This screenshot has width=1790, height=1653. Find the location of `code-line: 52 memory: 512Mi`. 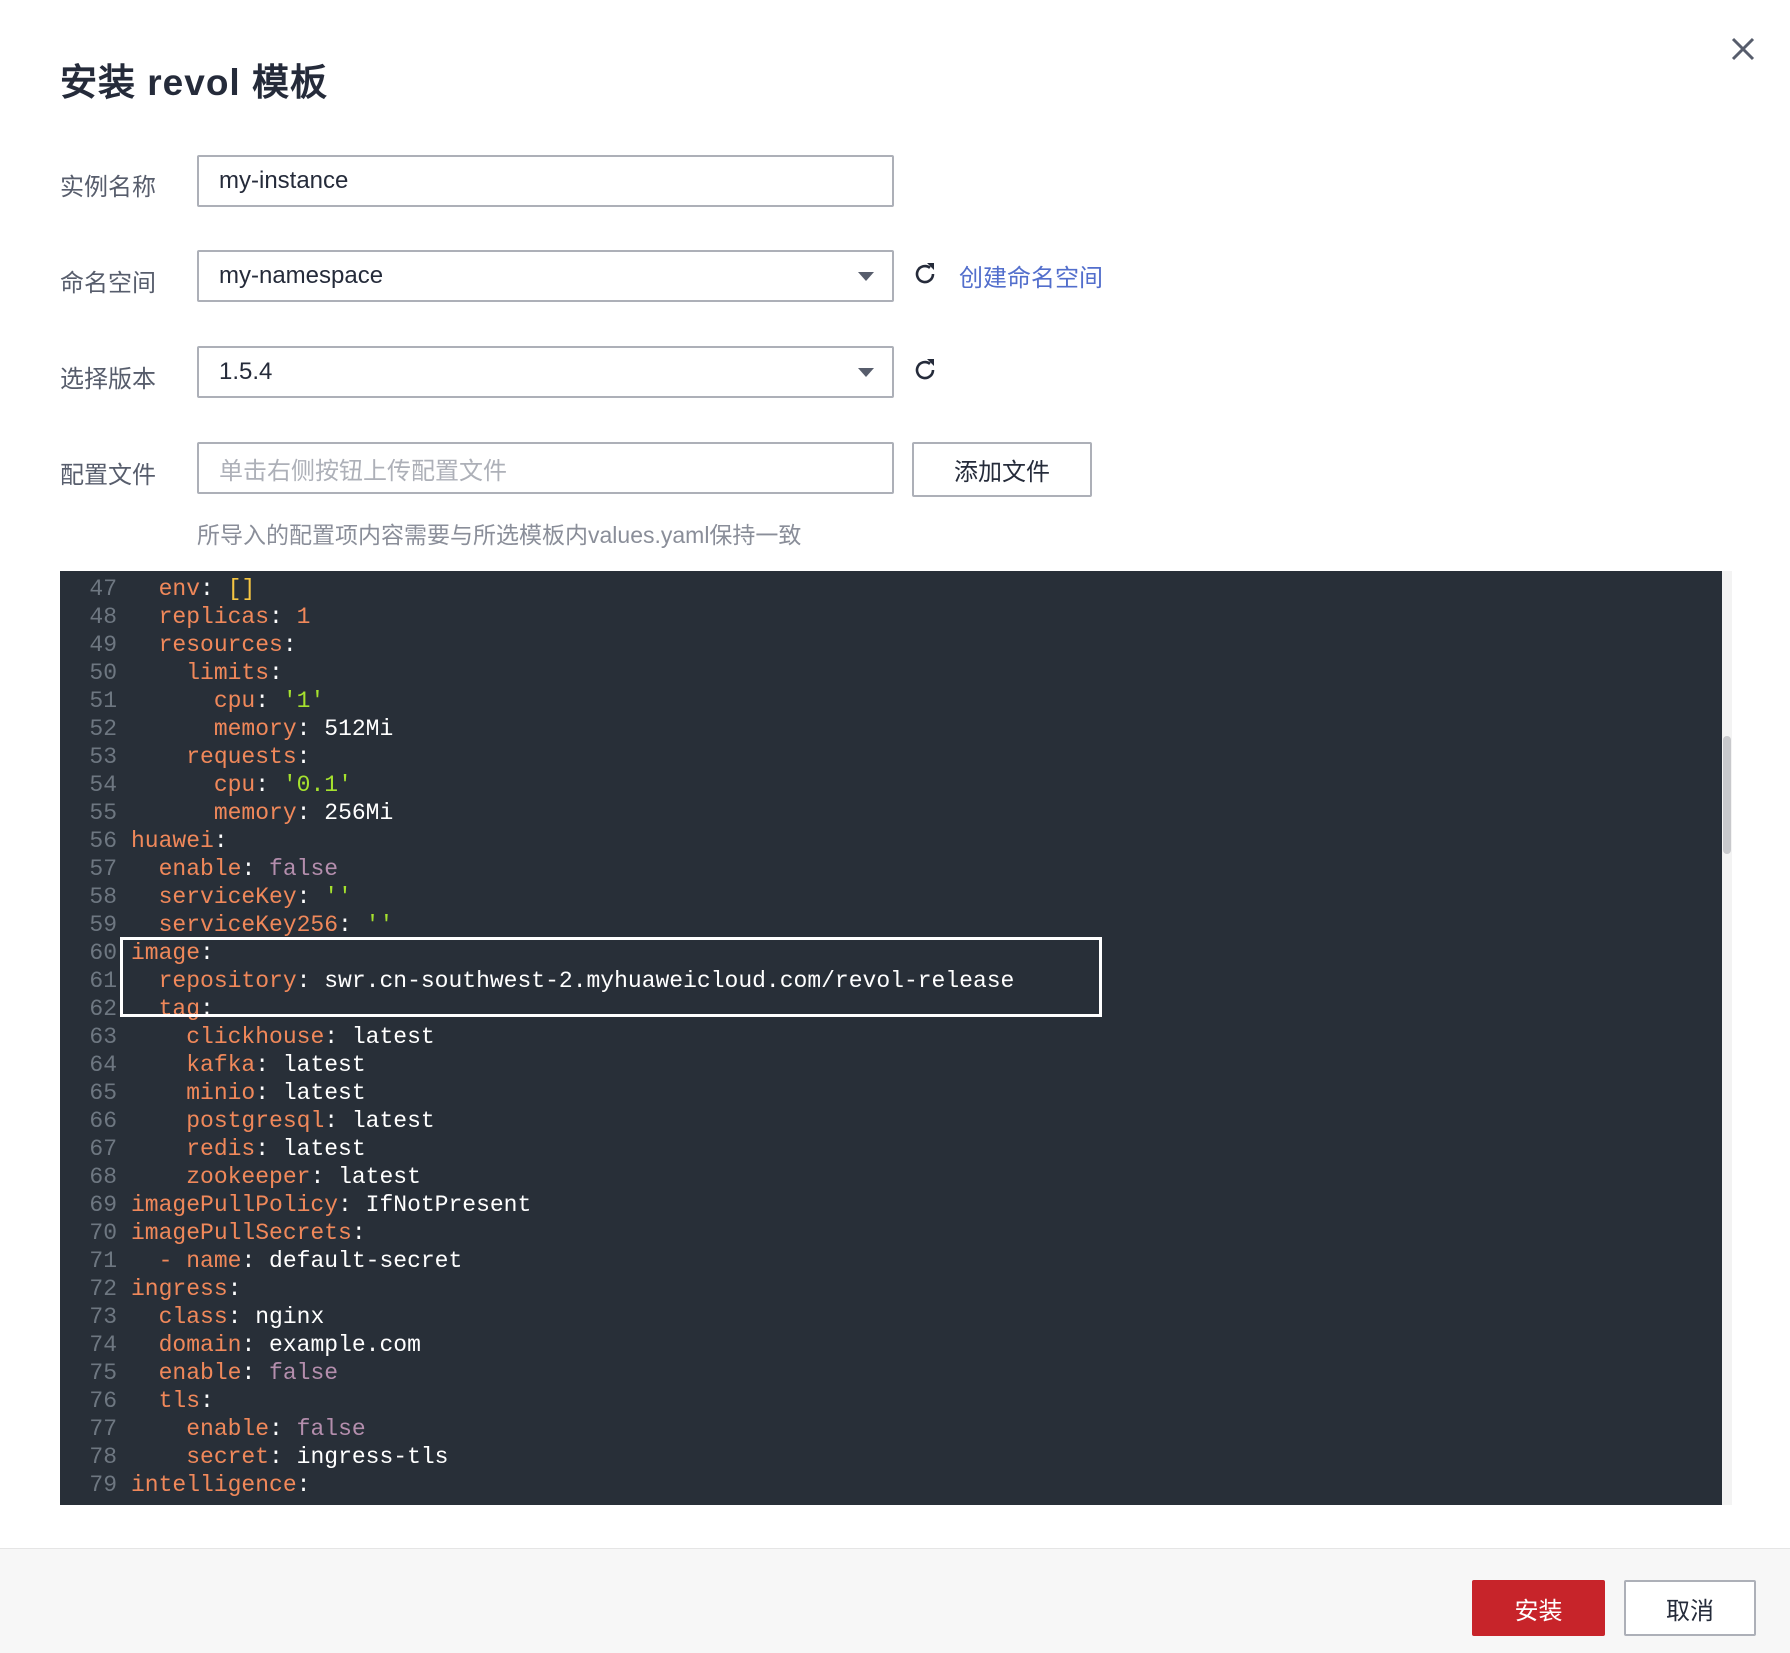

code-line: 52 memory: 512Mi is located at coordinates (891, 729).